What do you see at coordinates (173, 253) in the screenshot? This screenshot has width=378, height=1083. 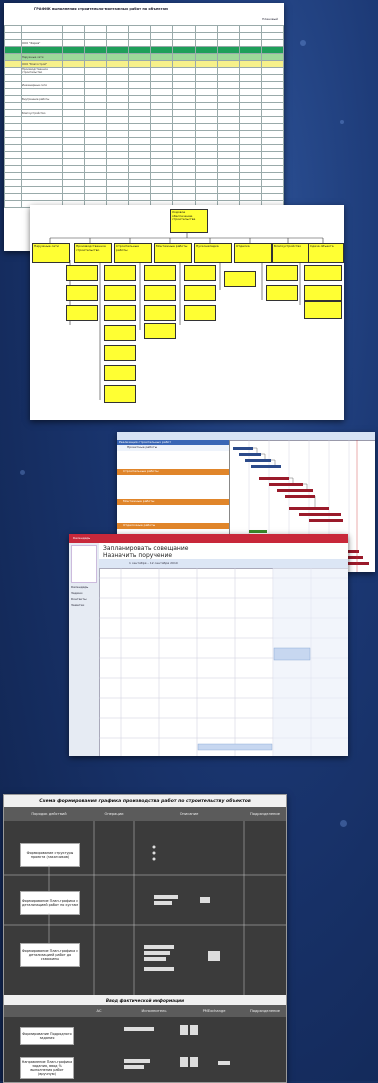 I see `wbs-node: Монтажные работы` at bounding box center [173, 253].